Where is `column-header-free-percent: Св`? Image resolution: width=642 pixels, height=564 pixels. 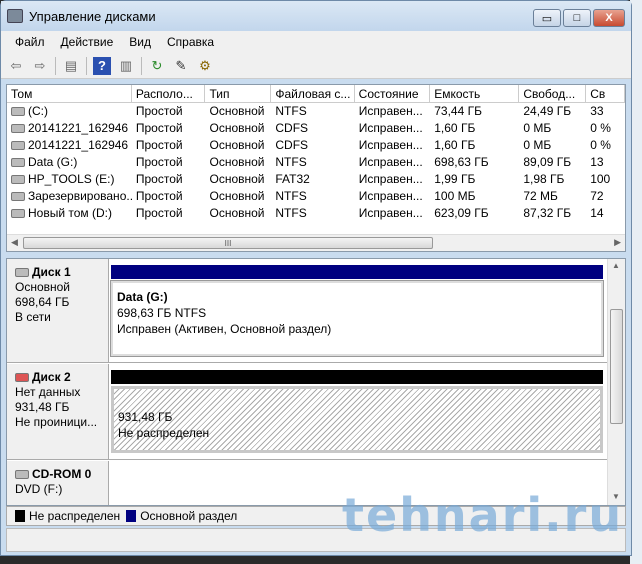
column-header-free-percent: Св is located at coordinates (605, 93).